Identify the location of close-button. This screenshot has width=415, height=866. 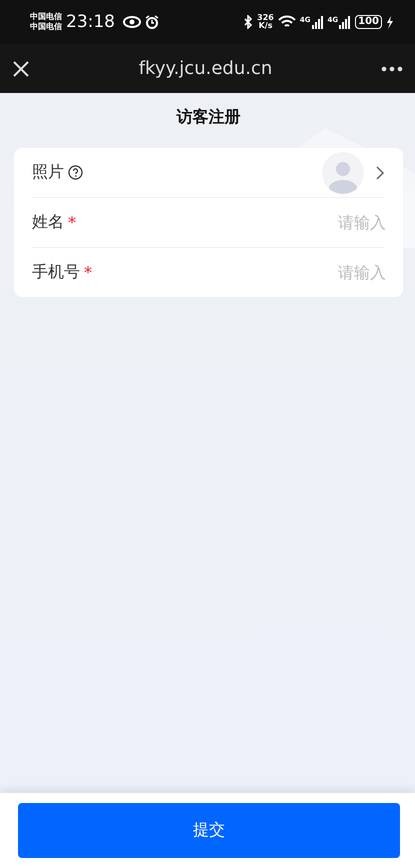
(21, 69).